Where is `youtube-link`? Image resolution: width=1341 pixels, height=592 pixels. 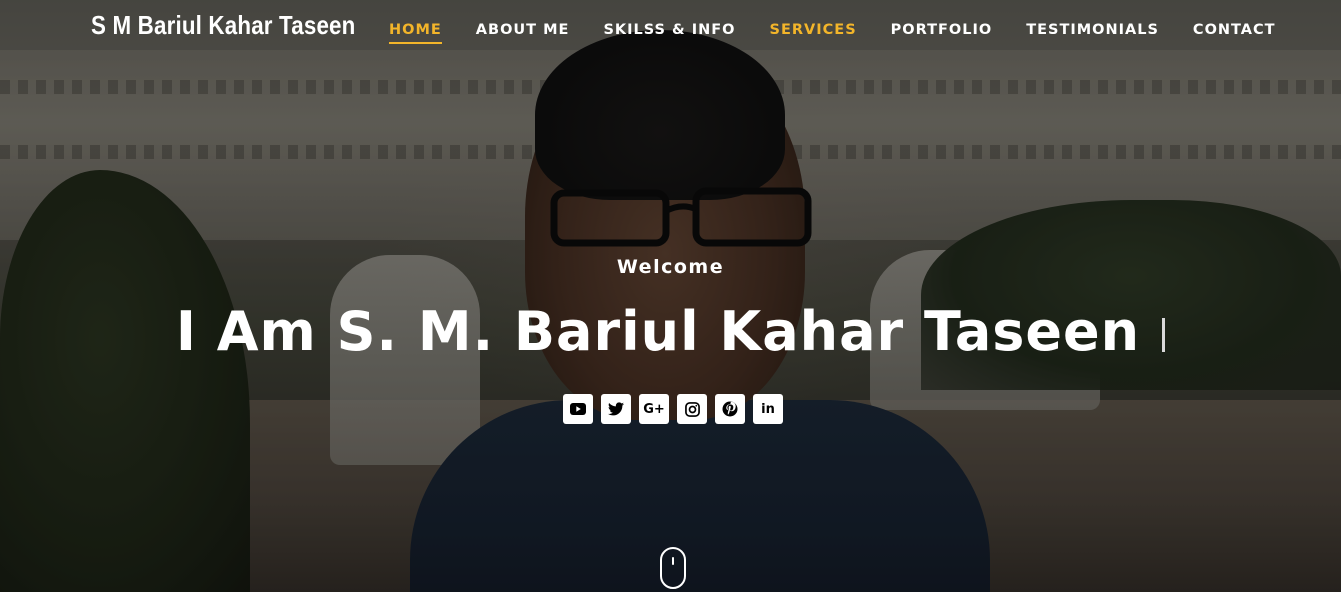
youtube-link is located at coordinates (578, 409).